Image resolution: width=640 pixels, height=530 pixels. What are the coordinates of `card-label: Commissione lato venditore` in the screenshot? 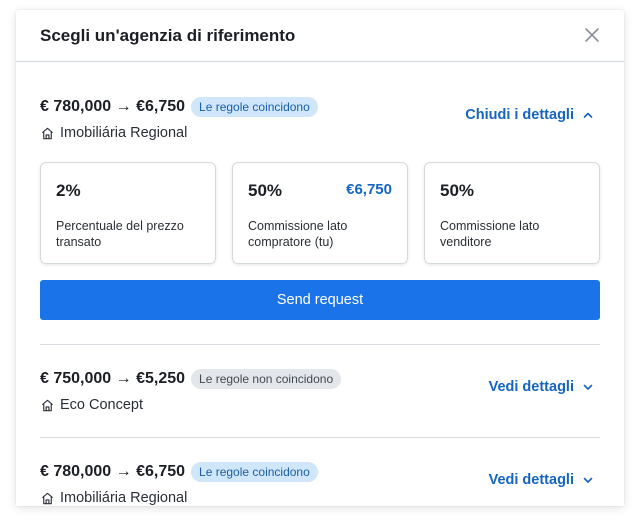 It's located at (490, 234).